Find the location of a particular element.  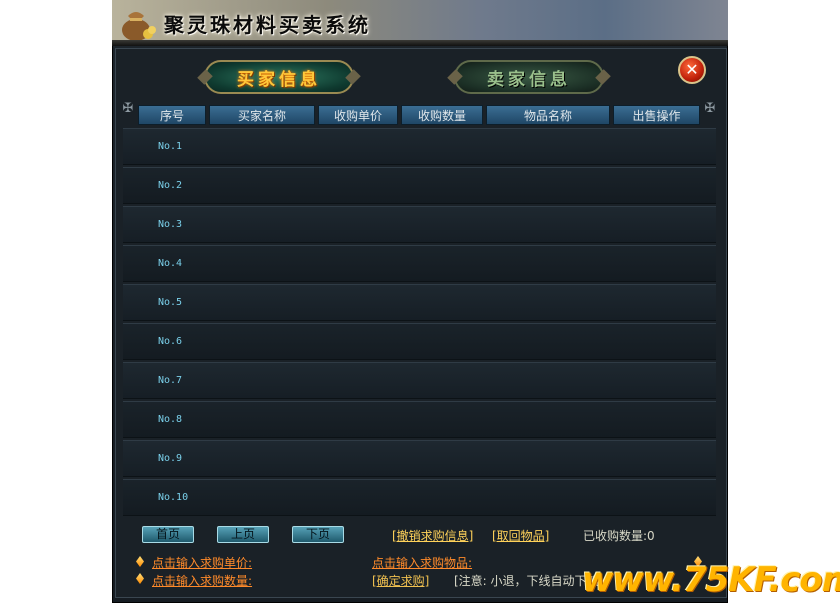

column-header-buyer-name: 买家名称 is located at coordinates (262, 115).